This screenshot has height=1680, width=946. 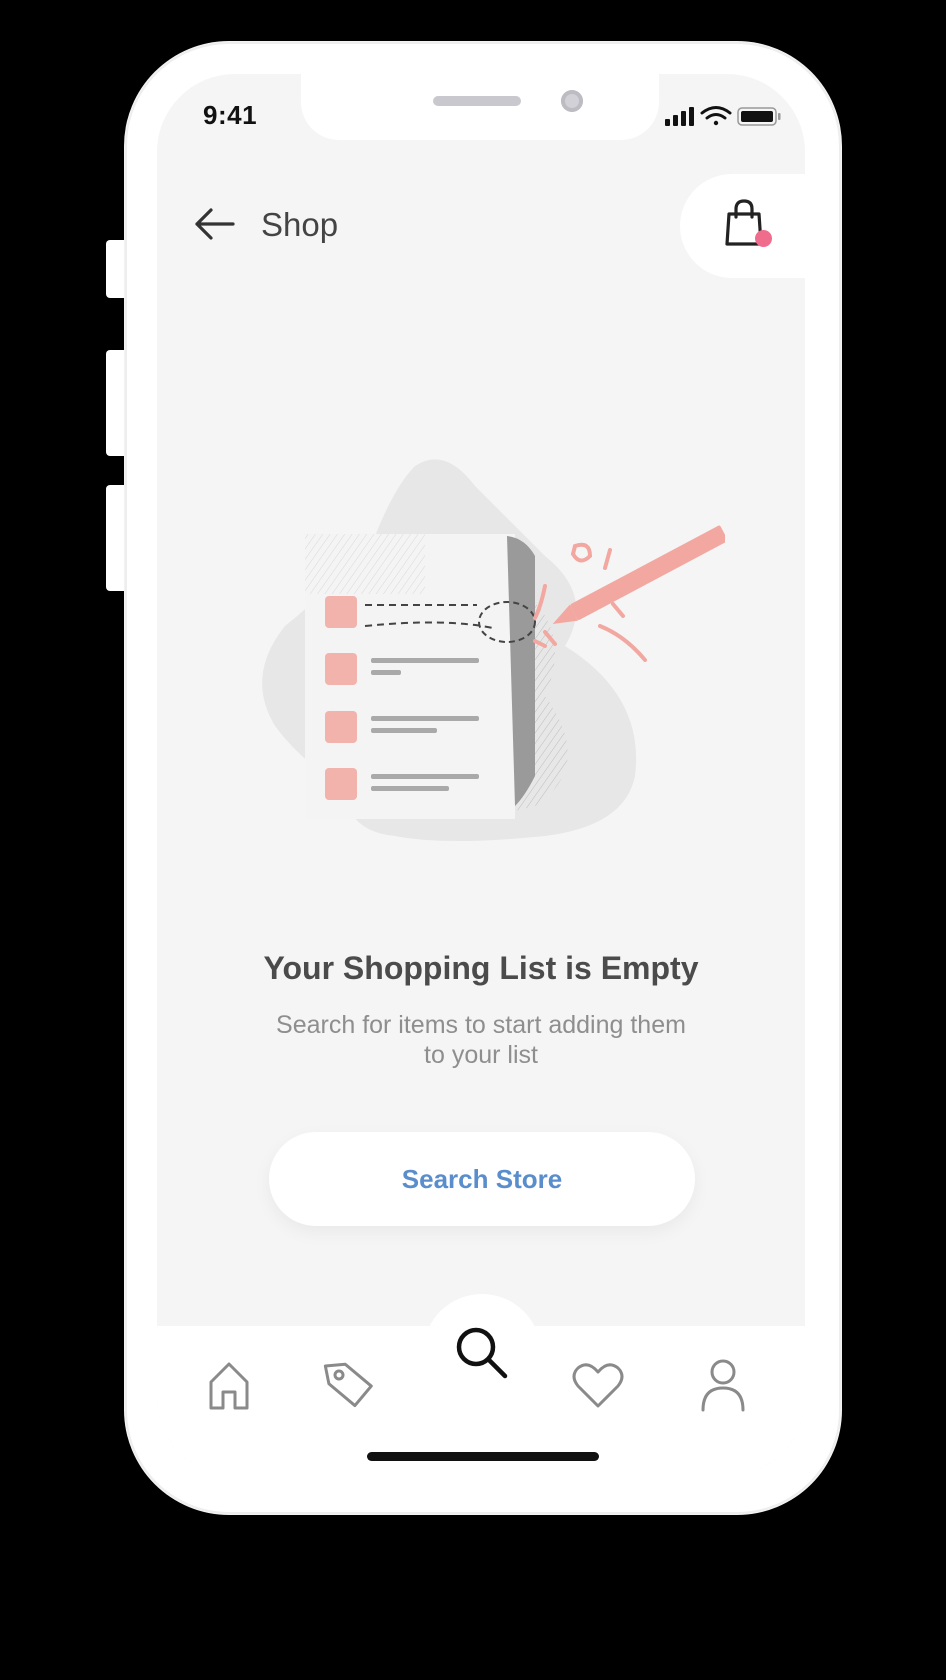 I want to click on heart-icon, so click(x=598, y=1385).